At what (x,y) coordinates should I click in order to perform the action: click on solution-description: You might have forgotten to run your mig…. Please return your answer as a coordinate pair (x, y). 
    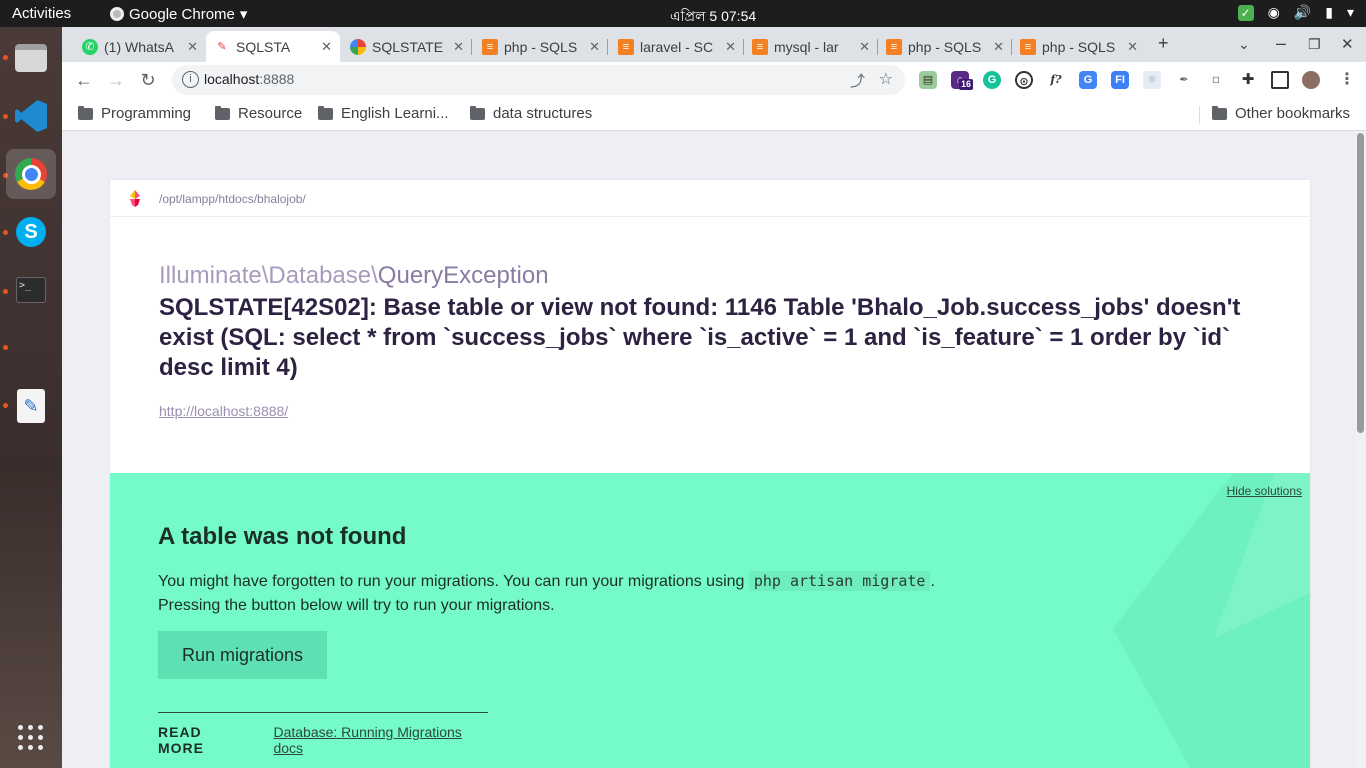
    Looking at the image, I should click on (568, 593).